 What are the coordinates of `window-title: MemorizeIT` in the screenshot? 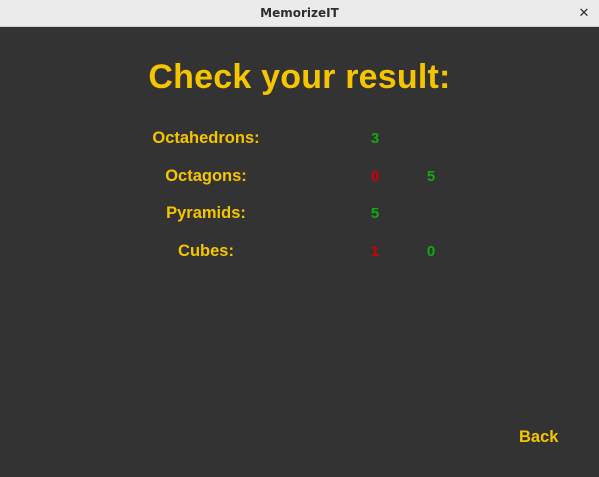 It's located at (299, 13).